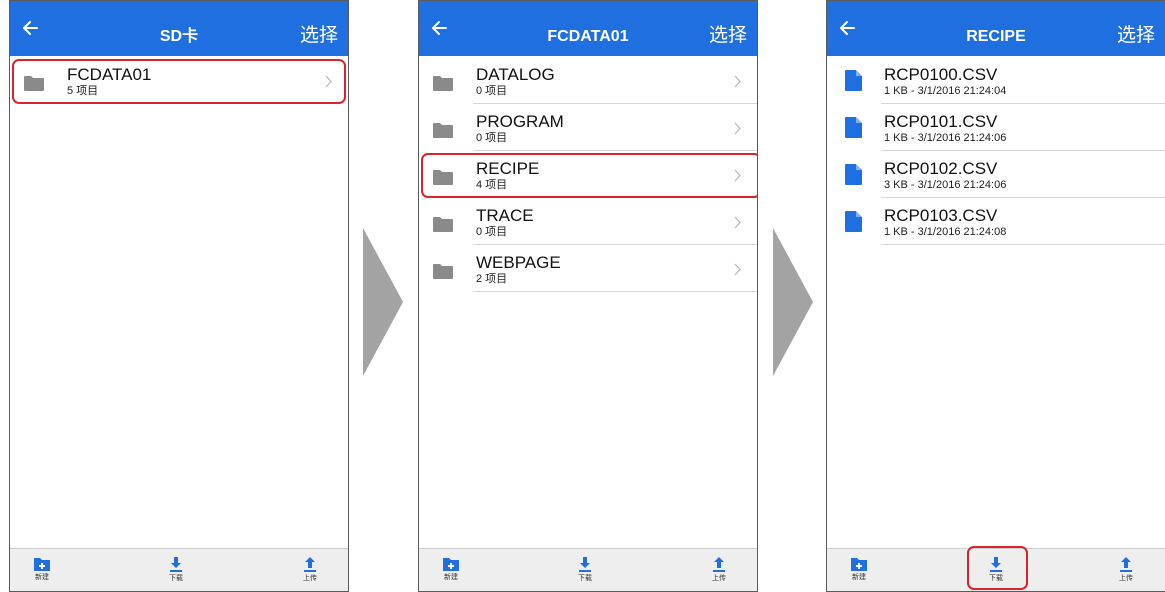 This screenshot has height=592, width=1165. I want to click on list-item-rcp0103: RCP0103.CSV 1 KB - 3/1/2016 21:24:08, so click(996, 221).